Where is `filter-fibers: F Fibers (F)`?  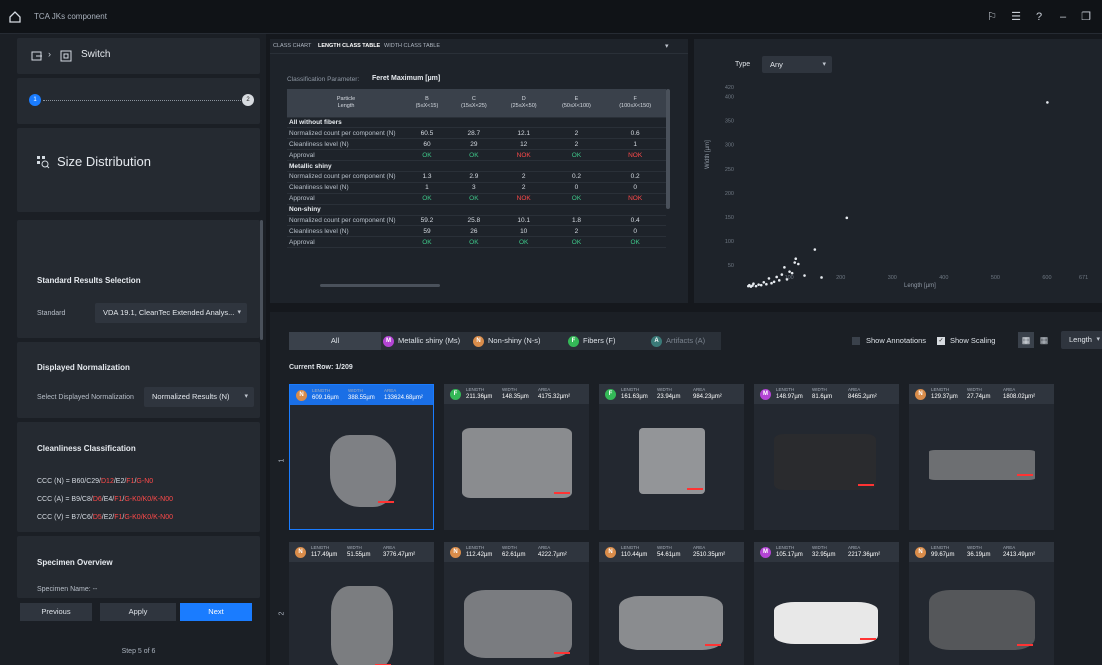
filter-fibers: F Fibers (F) is located at coordinates (606, 341).